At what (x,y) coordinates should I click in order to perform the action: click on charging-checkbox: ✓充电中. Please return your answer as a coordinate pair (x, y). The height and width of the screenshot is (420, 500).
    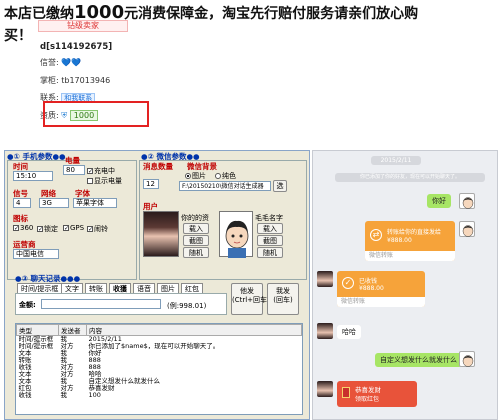
    Looking at the image, I should click on (101, 171).